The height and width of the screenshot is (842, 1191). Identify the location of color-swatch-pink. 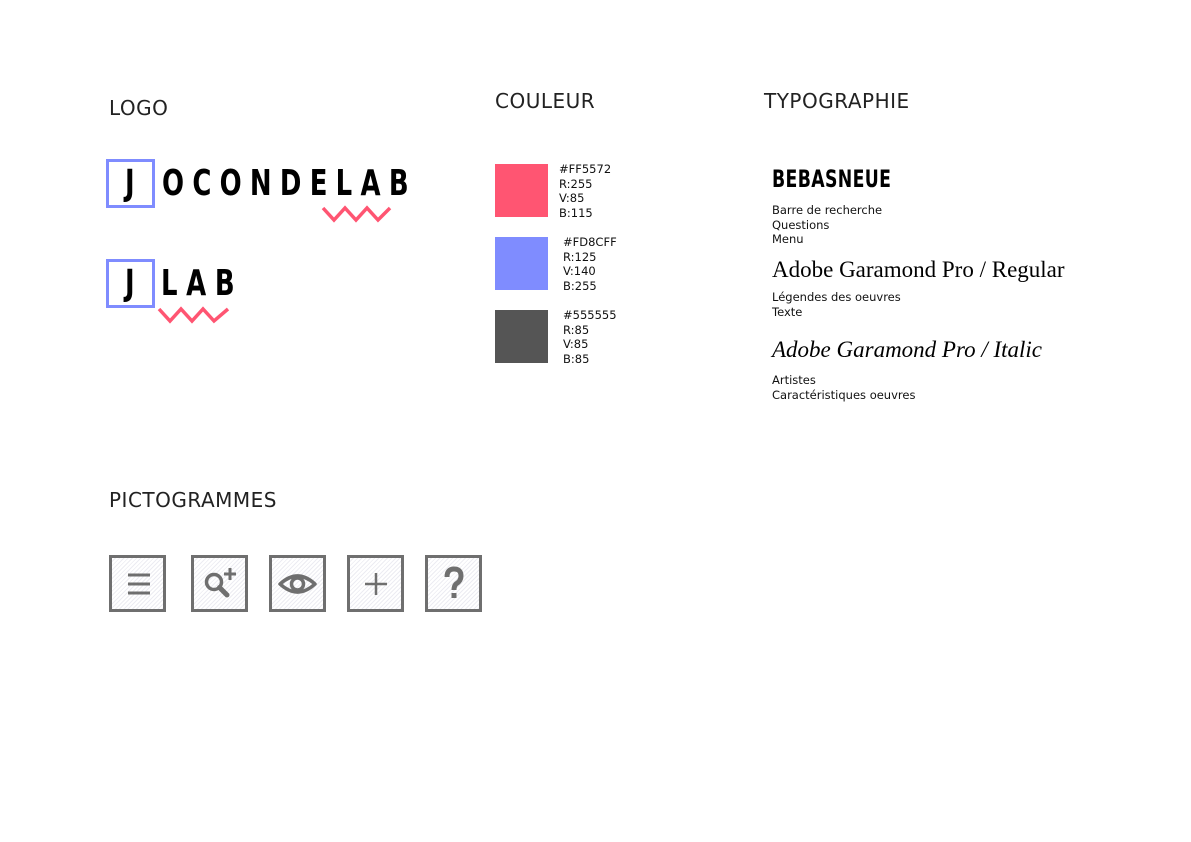
(521, 190).